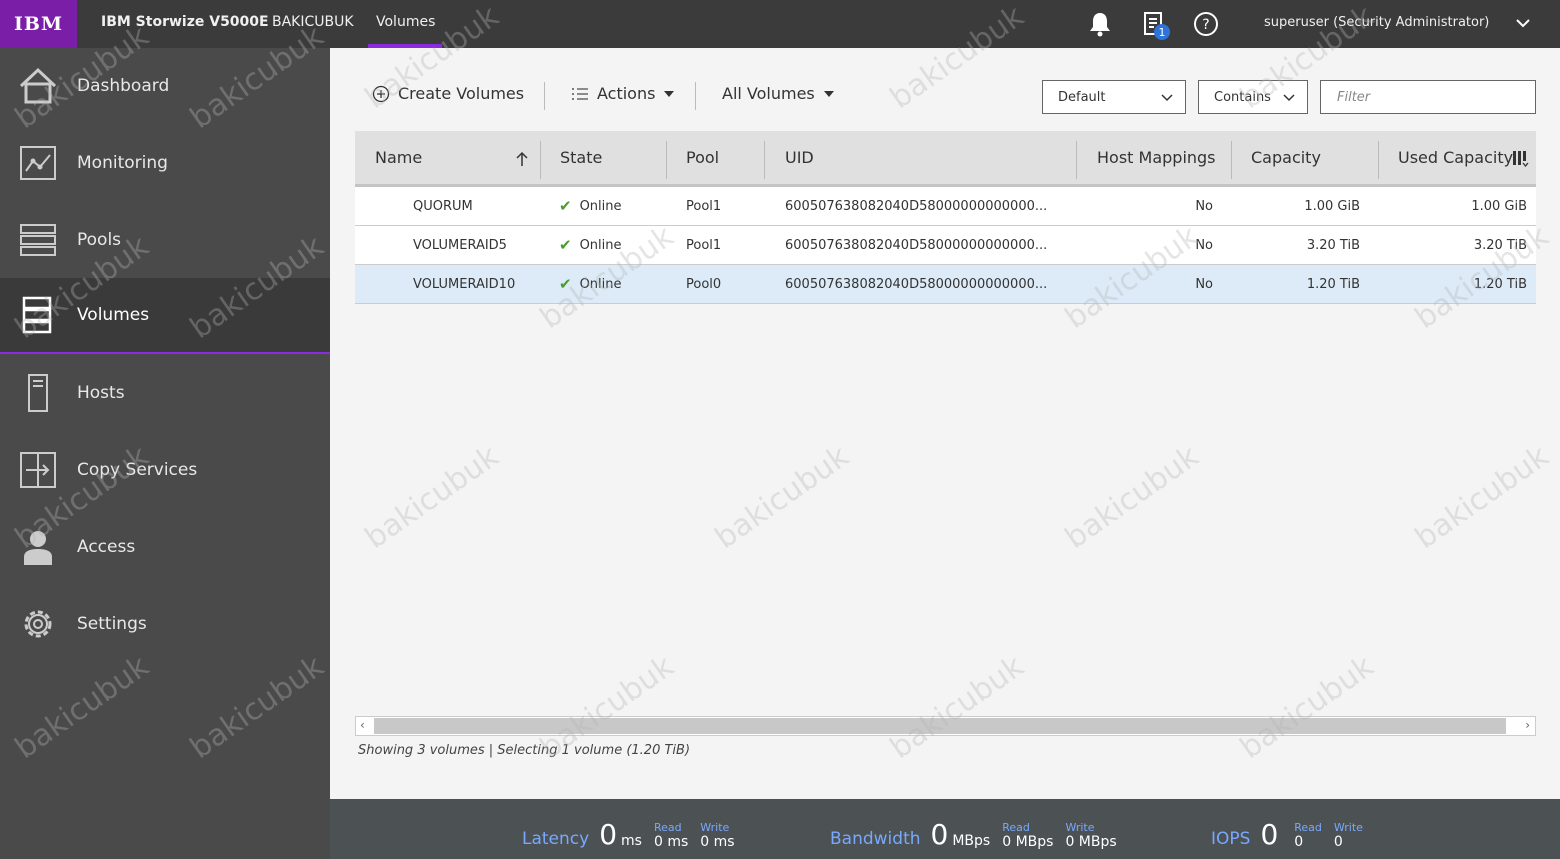 This screenshot has width=1560, height=859. What do you see at coordinates (165, 240) in the screenshot?
I see `sidebar-item-pools: Pools` at bounding box center [165, 240].